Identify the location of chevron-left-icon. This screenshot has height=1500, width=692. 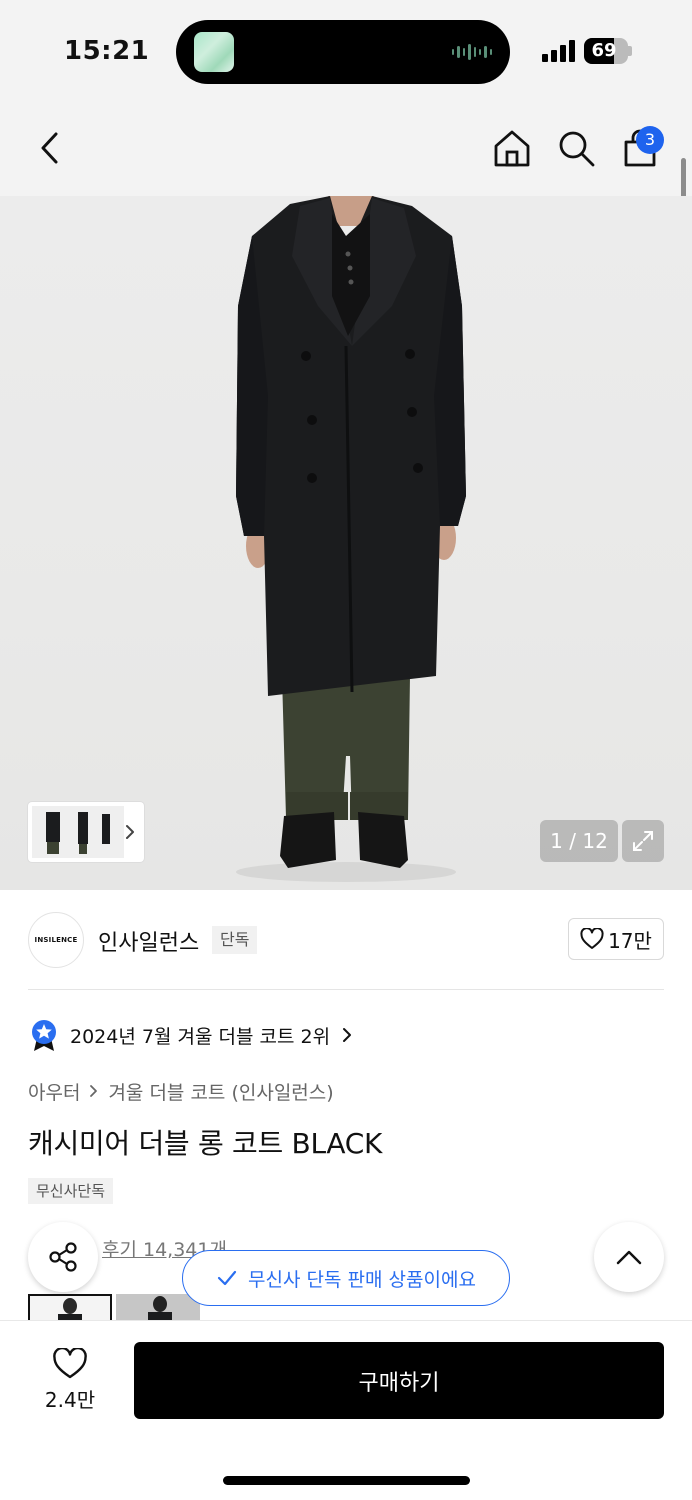
(49, 148).